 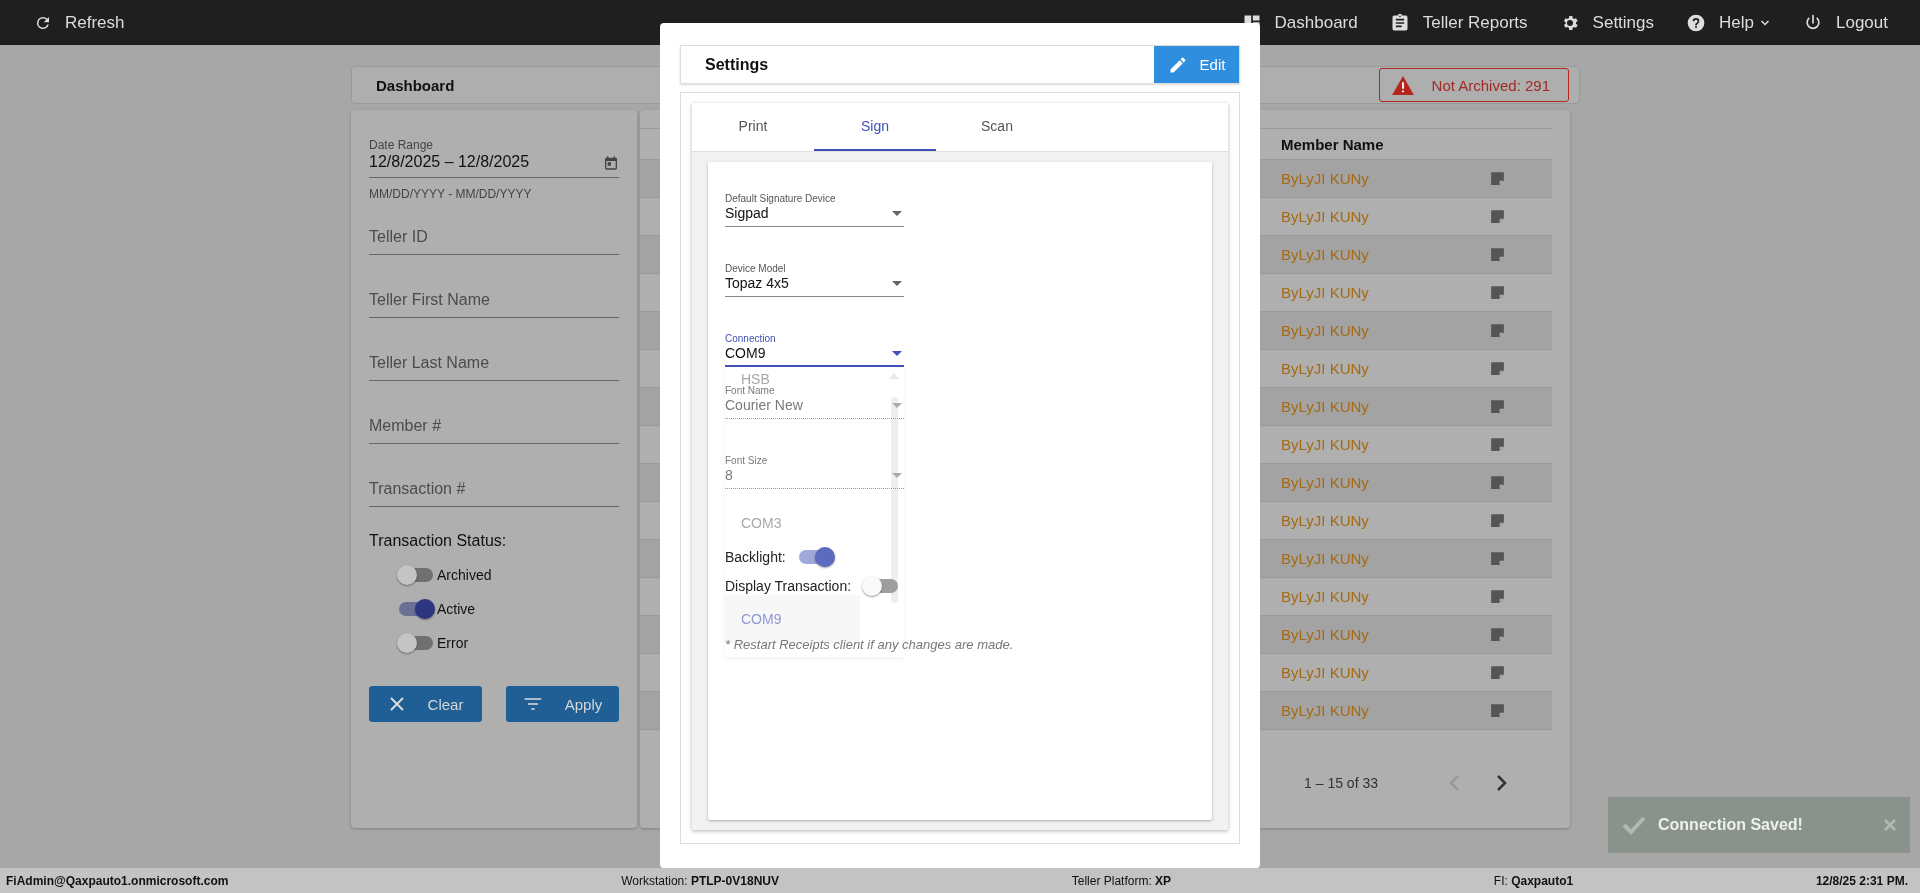 I want to click on toggle-label: Backlight:, so click(x=755, y=556).